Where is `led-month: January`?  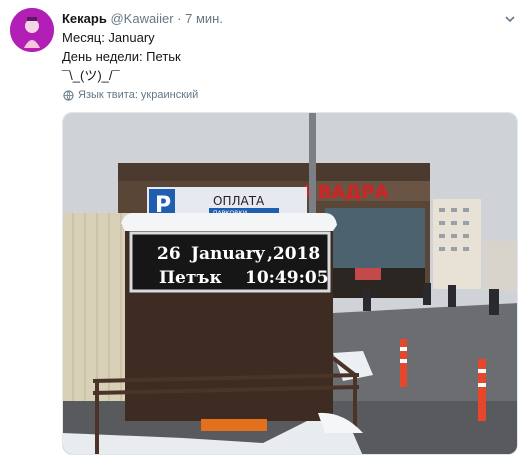 led-month: January is located at coordinates (227, 254).